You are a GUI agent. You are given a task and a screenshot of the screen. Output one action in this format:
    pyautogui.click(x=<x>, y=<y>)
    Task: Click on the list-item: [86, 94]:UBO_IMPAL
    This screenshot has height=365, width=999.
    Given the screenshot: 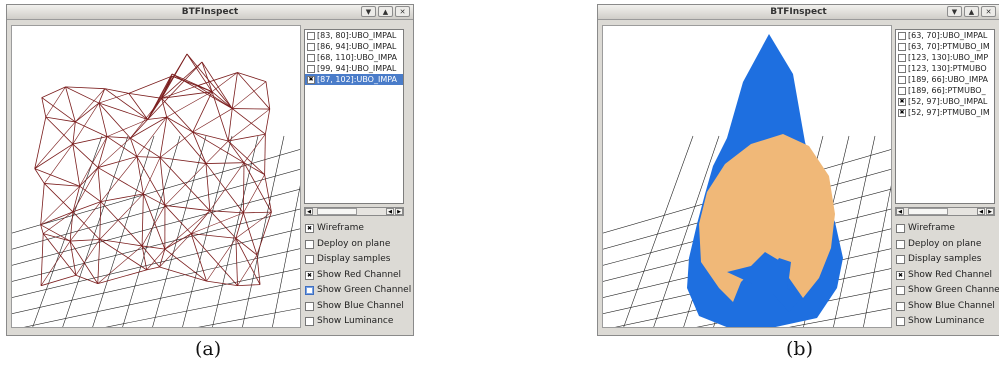 What is the action you would take?
    pyautogui.click(x=354, y=46)
    